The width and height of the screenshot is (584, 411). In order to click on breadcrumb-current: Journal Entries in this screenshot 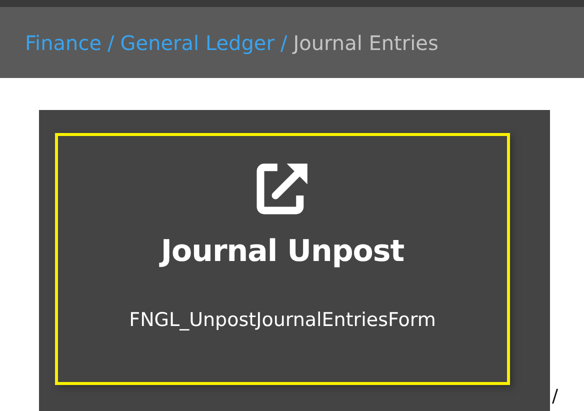, I will do `click(365, 42)`.